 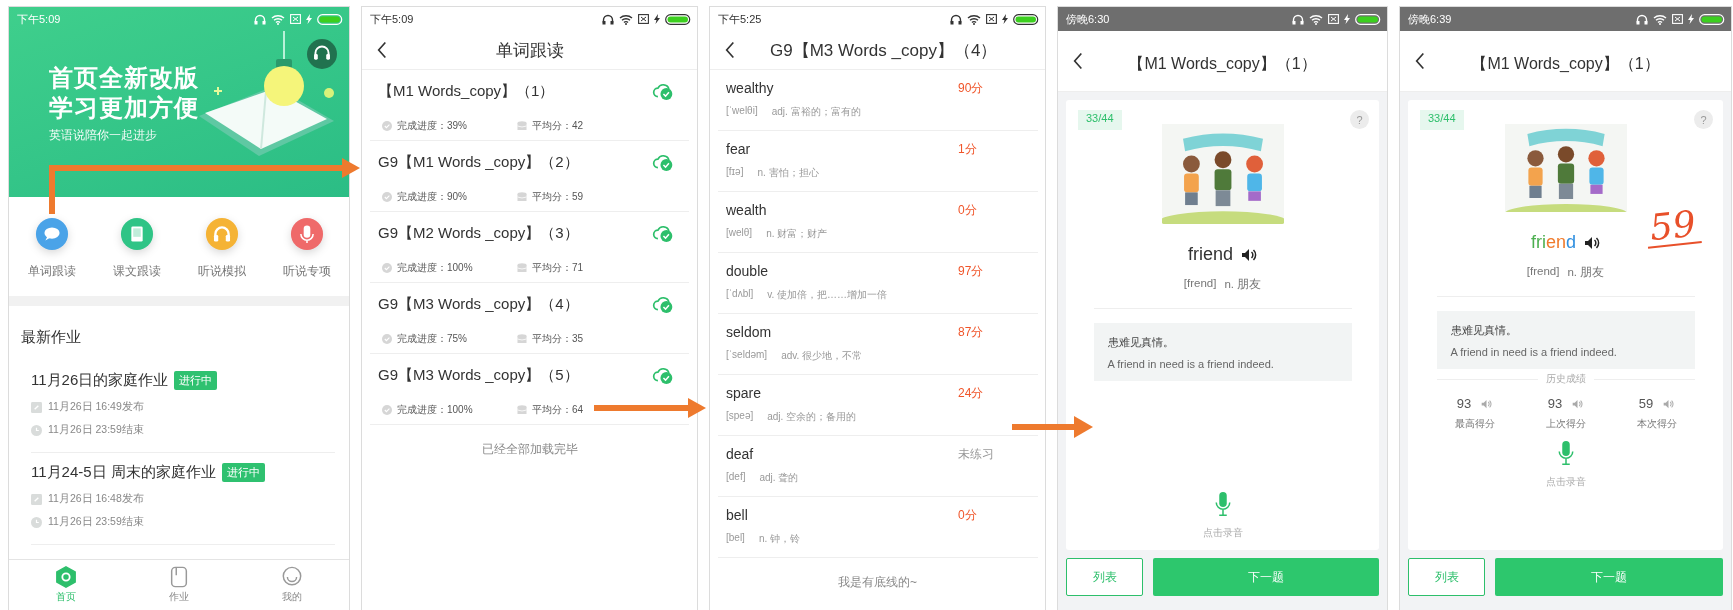 What do you see at coordinates (432, 126) in the screenshot?
I see `progress-text: 完成进度：39%` at bounding box center [432, 126].